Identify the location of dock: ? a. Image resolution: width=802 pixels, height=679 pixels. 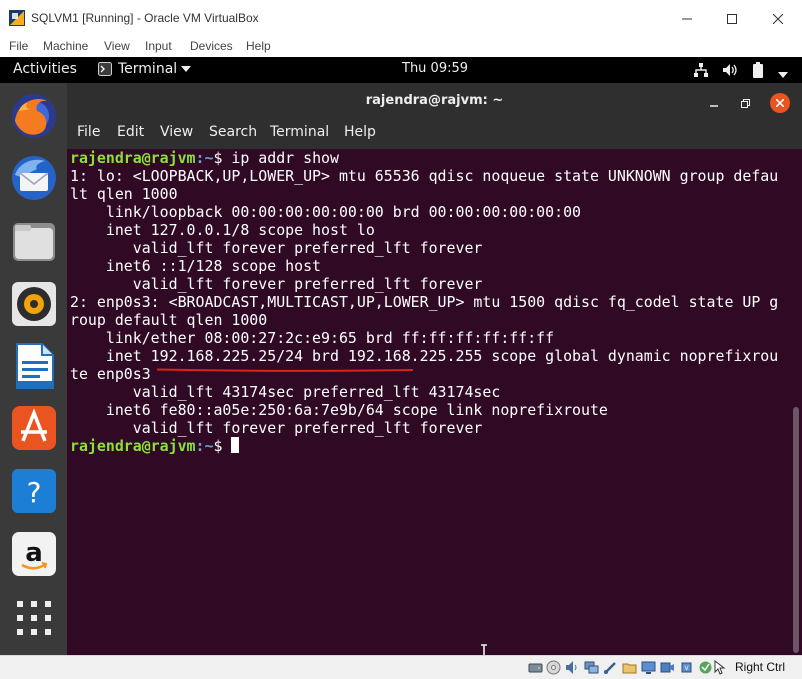
(33, 369).